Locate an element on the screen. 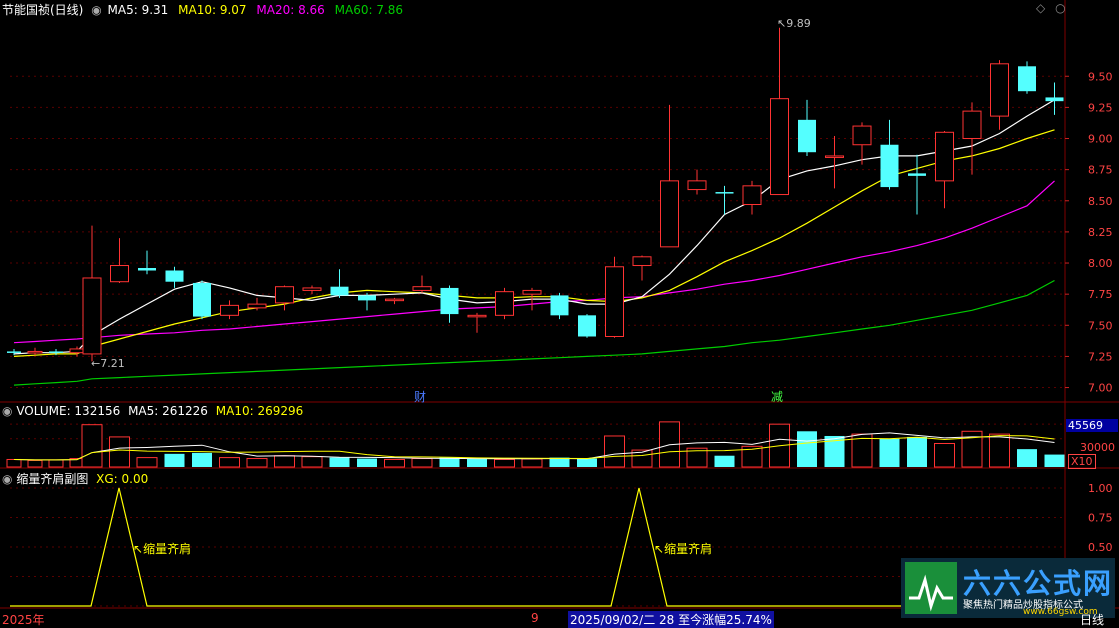 The height and width of the screenshot is (628, 1119). low-annotation: ←7.21 is located at coordinates (108, 363).